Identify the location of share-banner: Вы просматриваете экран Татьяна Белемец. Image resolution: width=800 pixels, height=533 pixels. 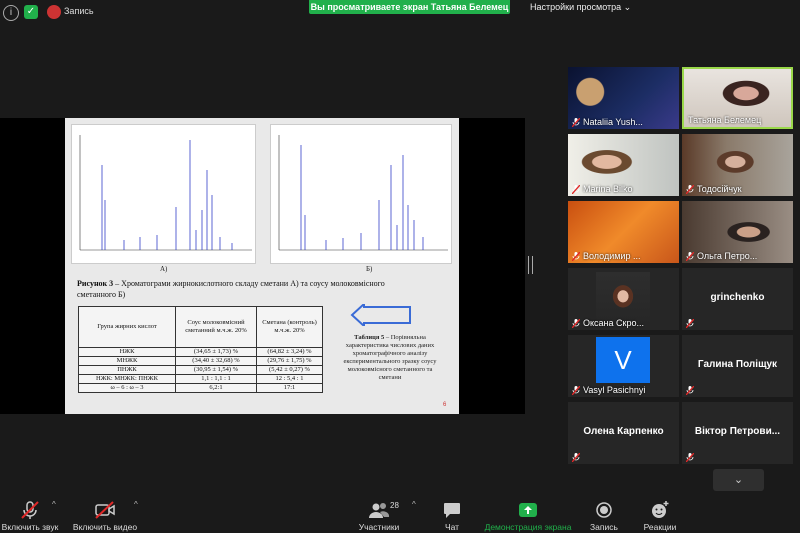
(409, 7).